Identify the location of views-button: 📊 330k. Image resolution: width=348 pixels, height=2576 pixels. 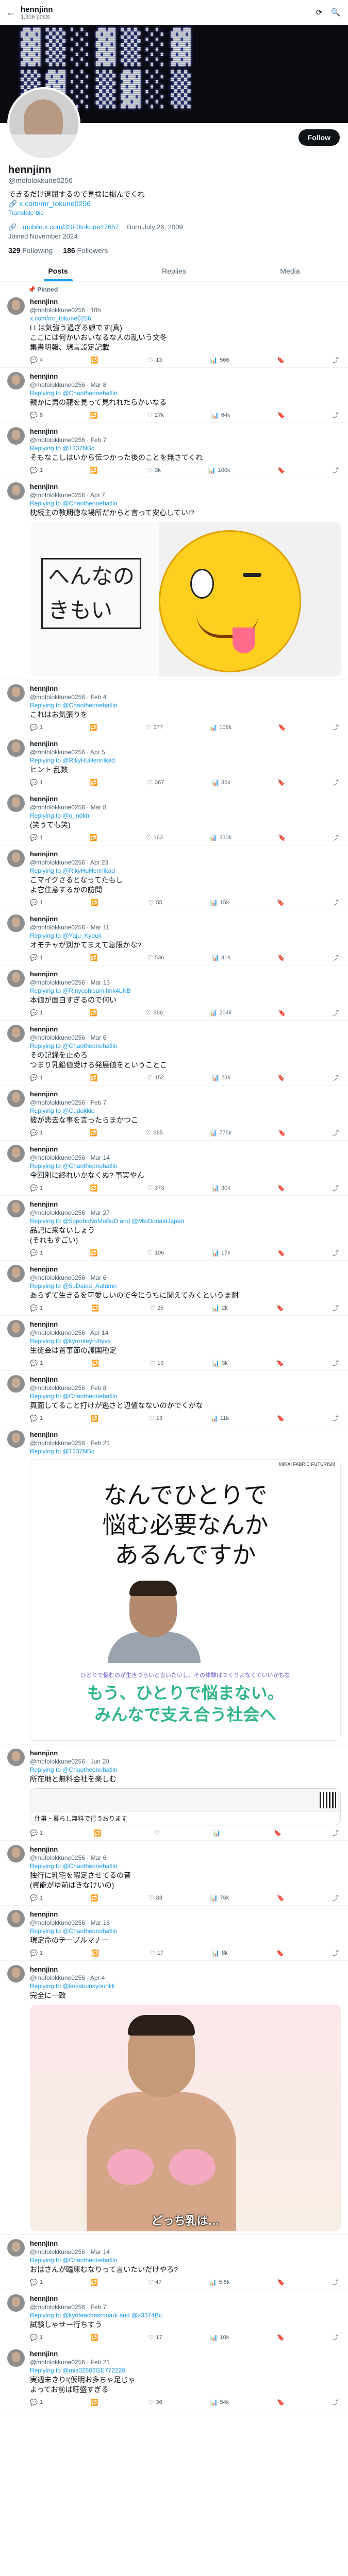
(220, 837).